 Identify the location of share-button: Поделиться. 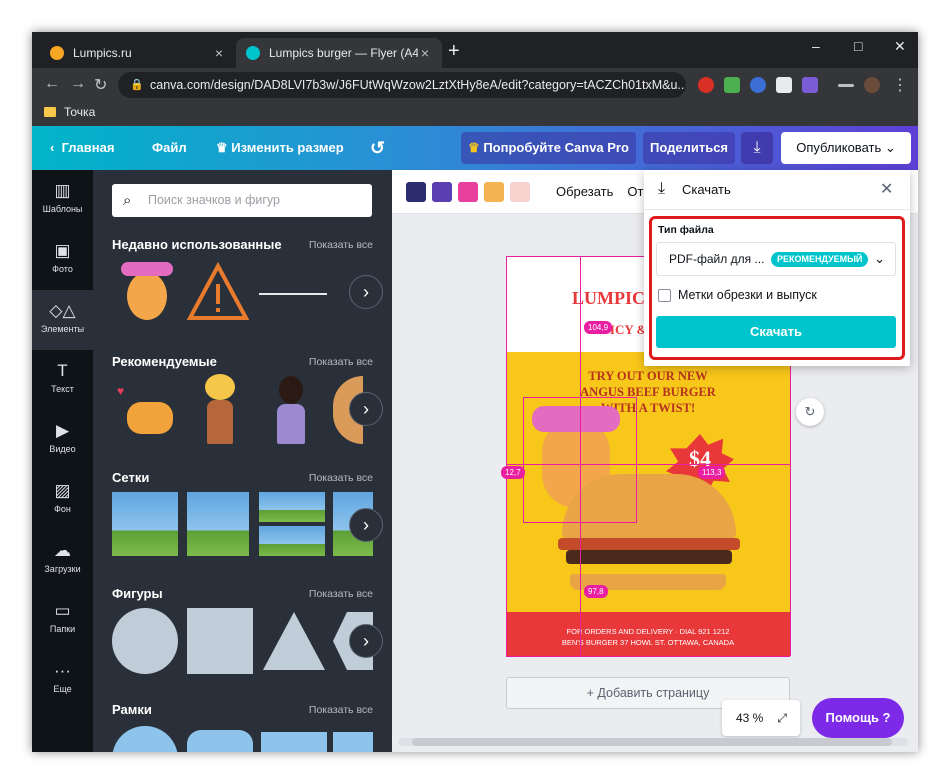
(689, 148).